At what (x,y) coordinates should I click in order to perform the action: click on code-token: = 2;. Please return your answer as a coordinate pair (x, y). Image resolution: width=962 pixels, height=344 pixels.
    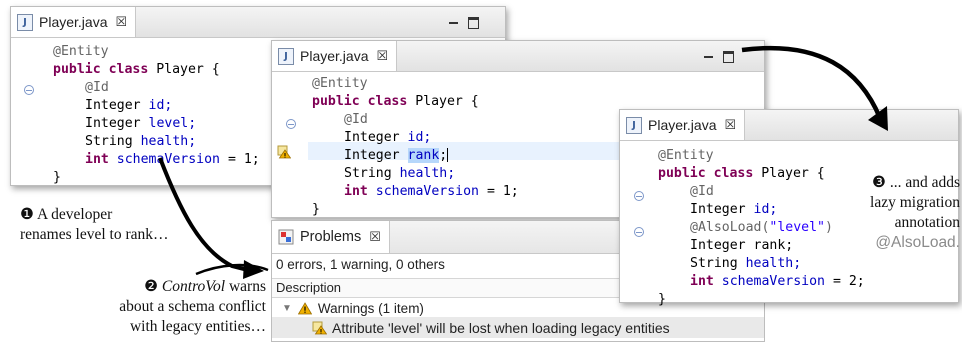
    Looking at the image, I should click on (848, 281).